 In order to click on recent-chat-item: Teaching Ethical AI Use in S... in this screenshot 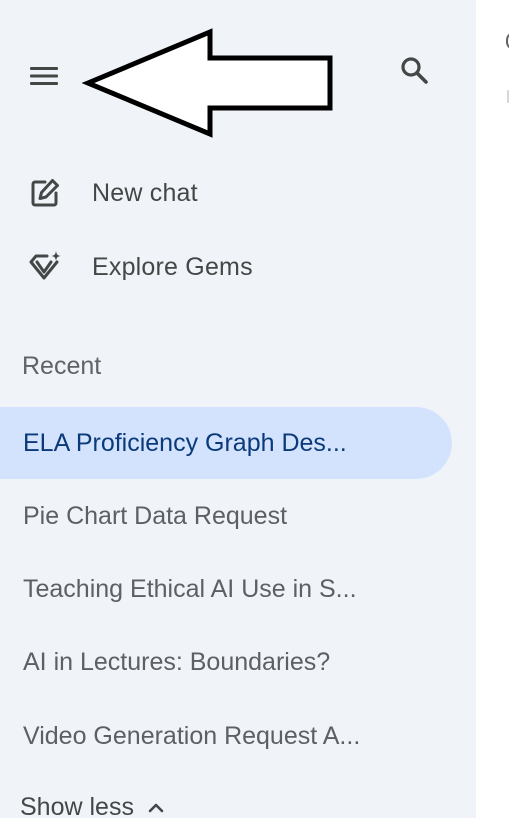, I will do `click(226, 589)`.